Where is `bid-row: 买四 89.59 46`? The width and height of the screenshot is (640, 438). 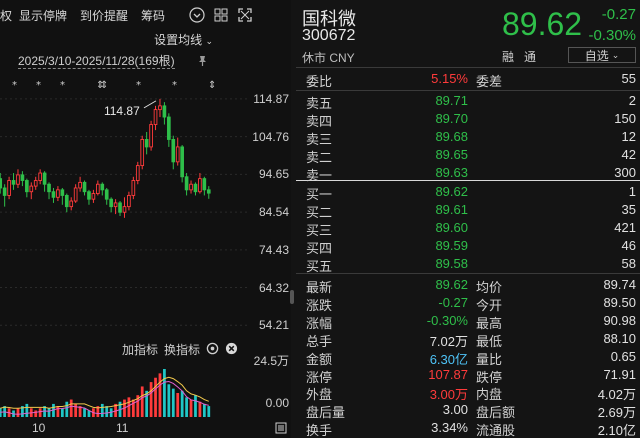
bid-row: 买四 89.59 46 is located at coordinates (468, 246).